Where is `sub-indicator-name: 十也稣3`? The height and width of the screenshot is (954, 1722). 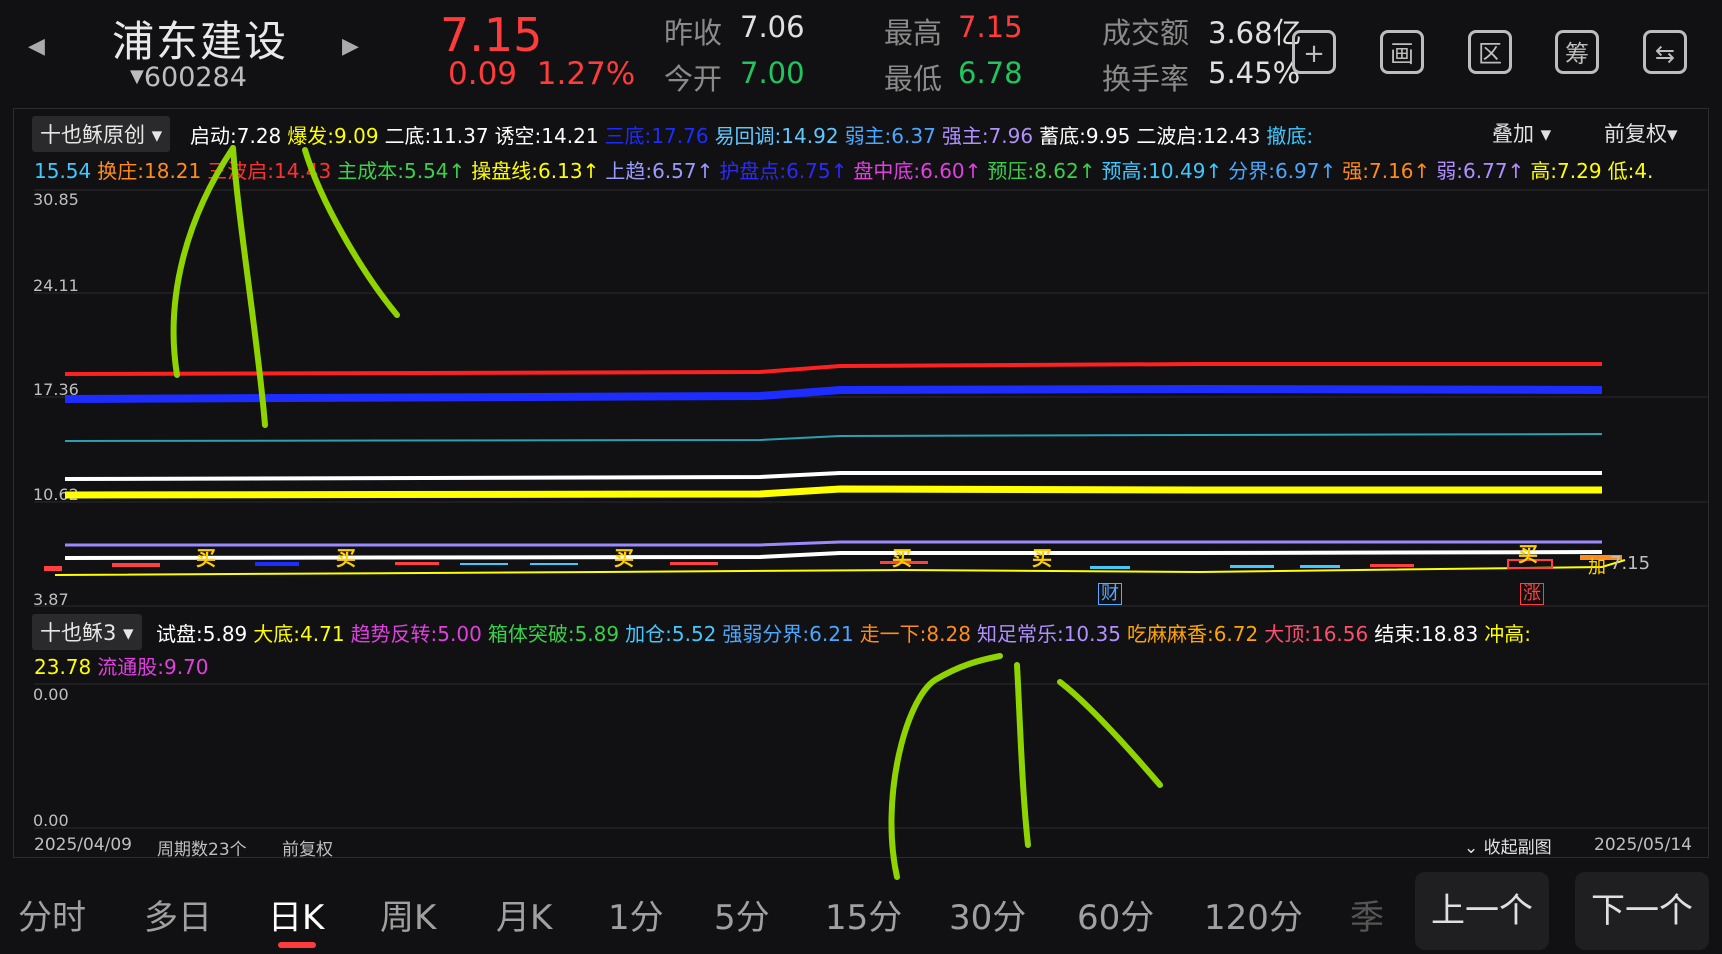
sub-indicator-name: 十也稣3 is located at coordinates (78, 633).